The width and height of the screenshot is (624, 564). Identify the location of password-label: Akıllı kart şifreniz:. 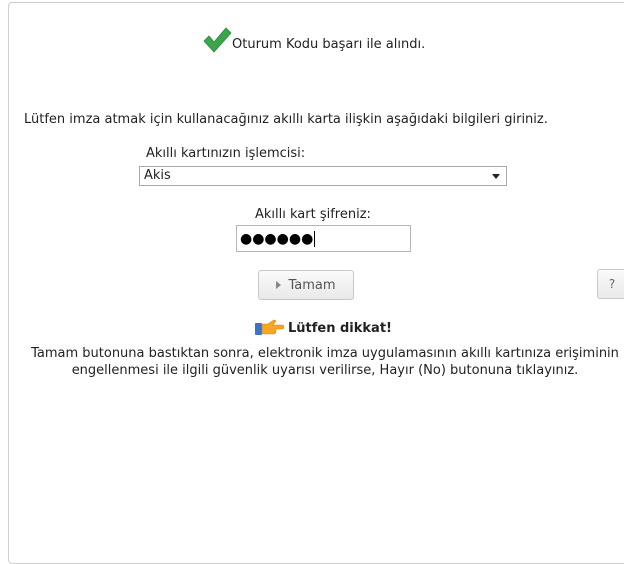
(313, 214).